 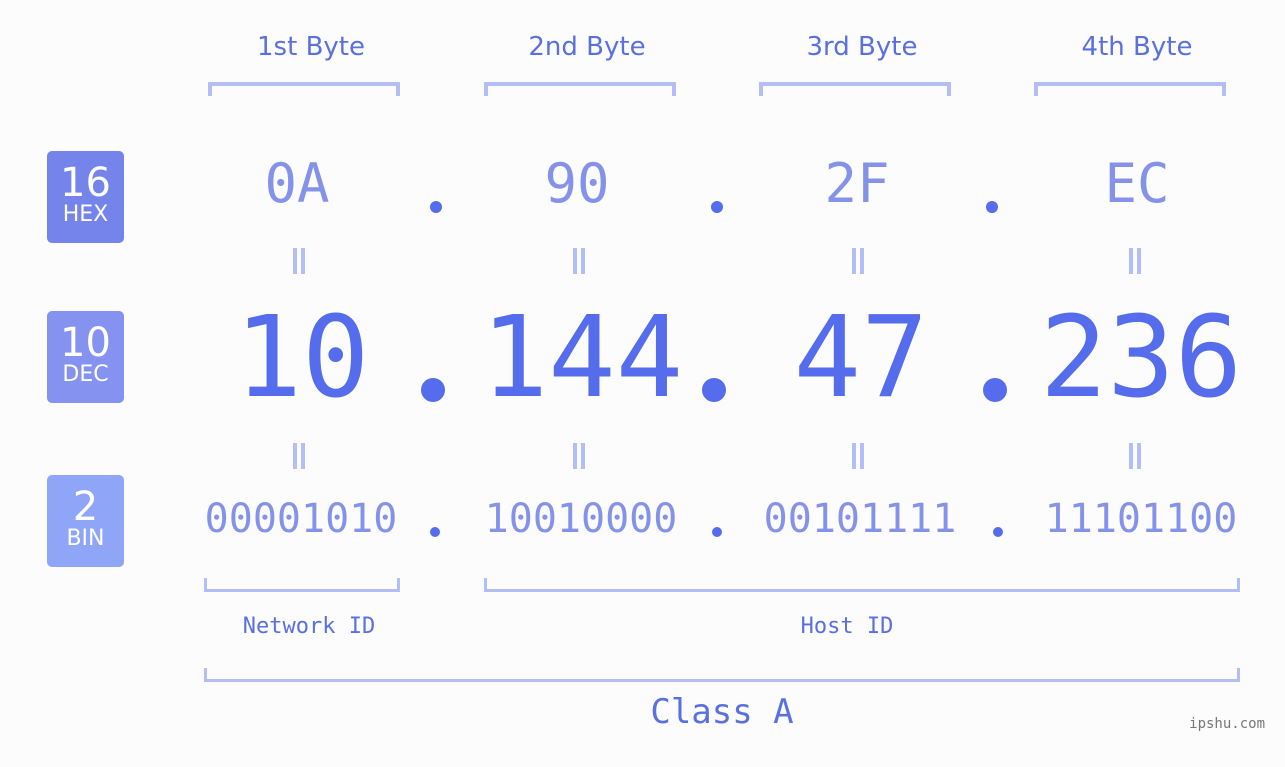 I want to click on hex-byte-4: EC, so click(x=1137, y=183).